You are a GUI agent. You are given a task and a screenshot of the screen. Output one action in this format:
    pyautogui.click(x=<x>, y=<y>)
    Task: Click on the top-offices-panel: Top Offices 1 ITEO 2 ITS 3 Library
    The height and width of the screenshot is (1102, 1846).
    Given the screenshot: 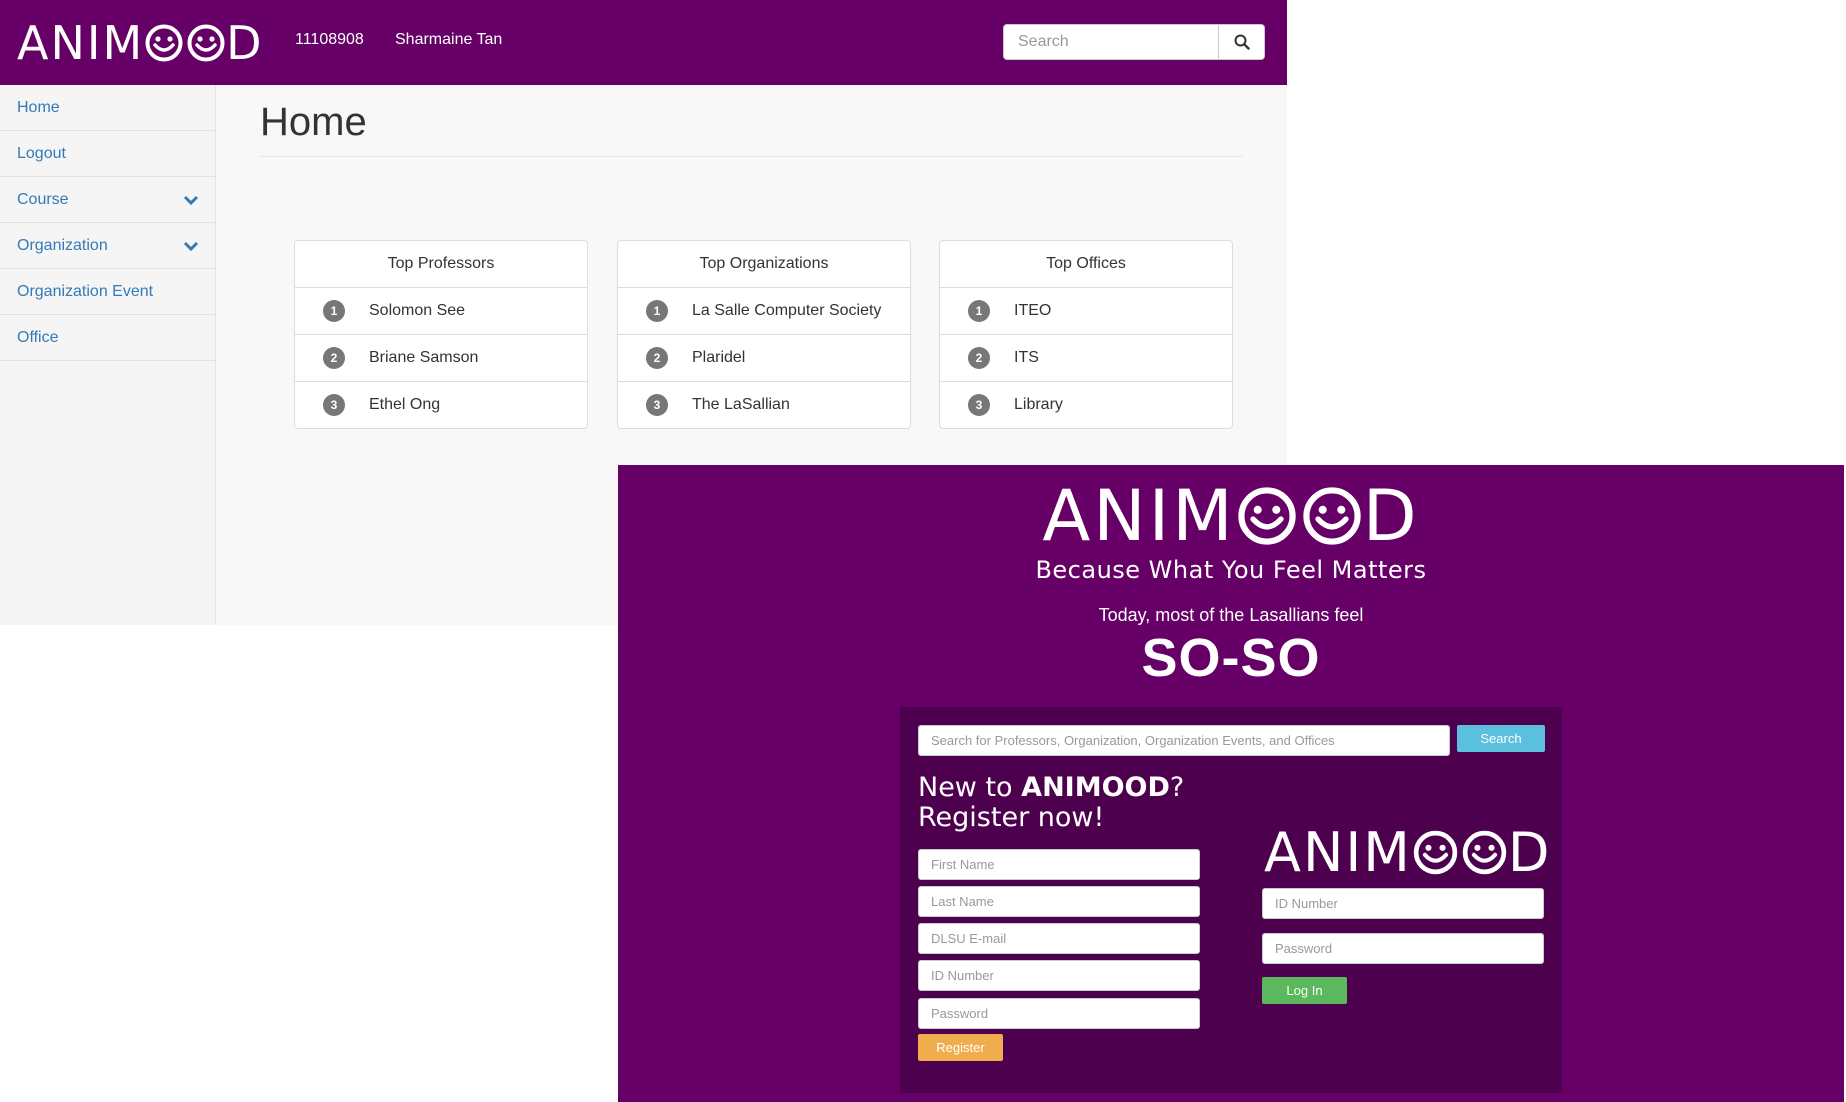 What is the action you would take?
    pyautogui.click(x=1086, y=334)
    